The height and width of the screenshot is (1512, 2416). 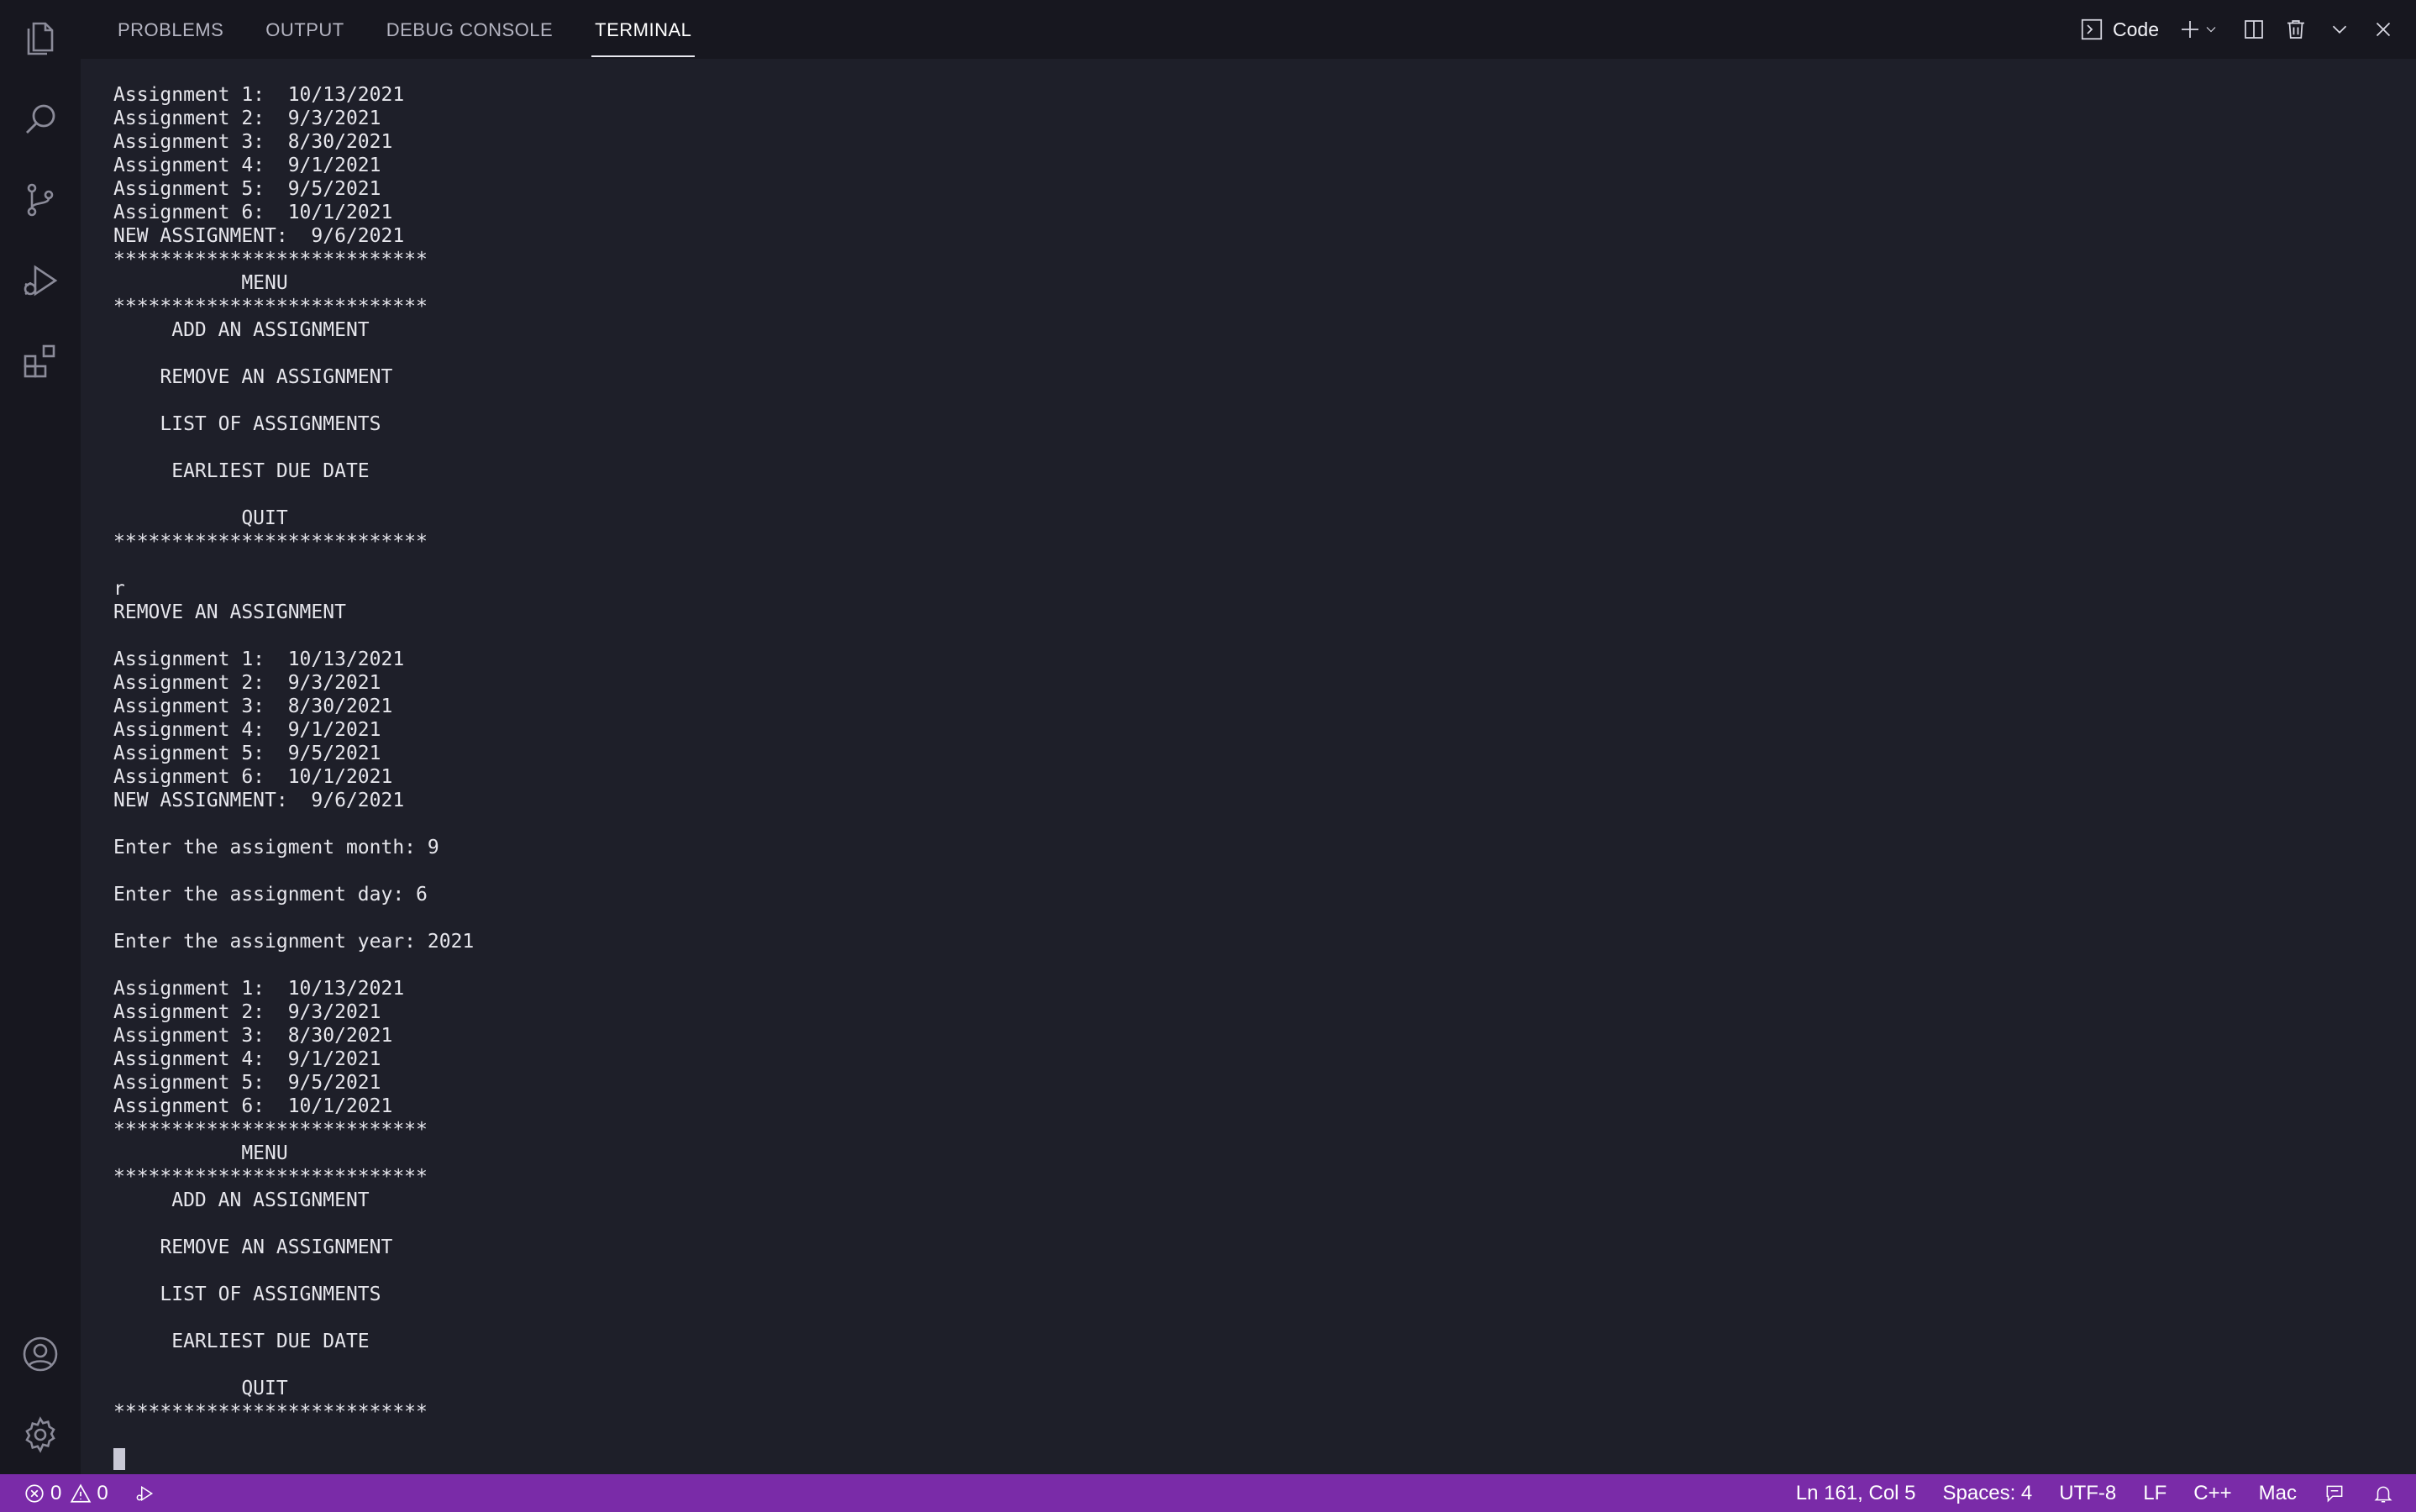 I want to click on bell-icon, so click(x=2383, y=1494).